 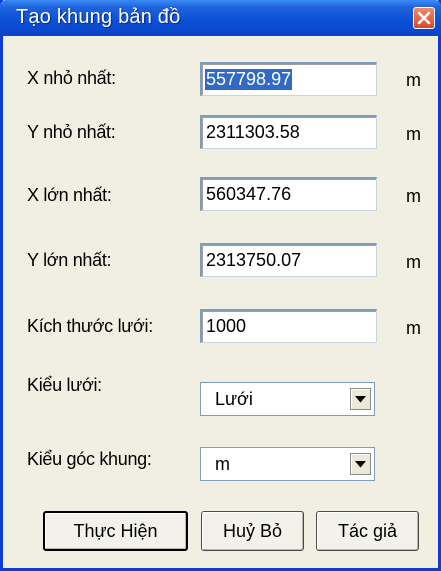 I want to click on corner-style-dropdown-button, so click(x=360, y=464).